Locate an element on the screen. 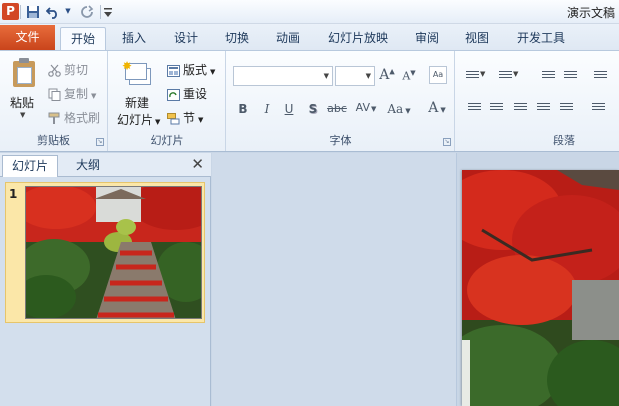 The width and height of the screenshot is (619, 406). current-slide-image is located at coordinates (540, 288).